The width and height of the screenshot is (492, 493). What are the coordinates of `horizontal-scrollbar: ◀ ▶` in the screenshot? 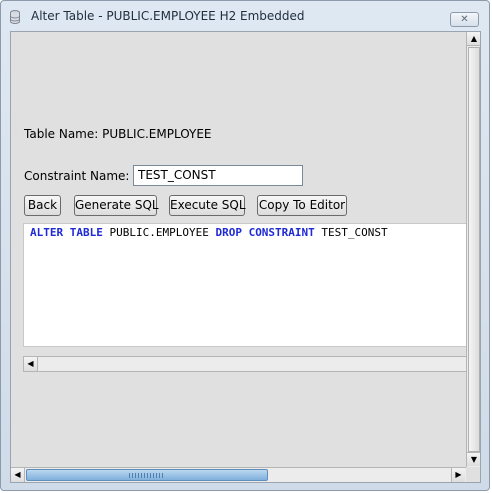 It's located at (238, 474).